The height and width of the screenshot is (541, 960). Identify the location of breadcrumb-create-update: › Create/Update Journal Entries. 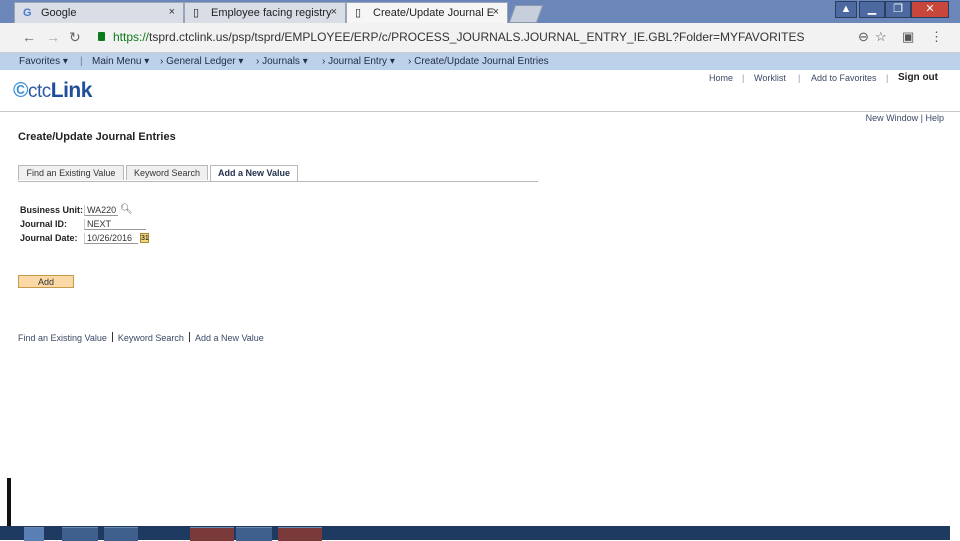
(478, 61).